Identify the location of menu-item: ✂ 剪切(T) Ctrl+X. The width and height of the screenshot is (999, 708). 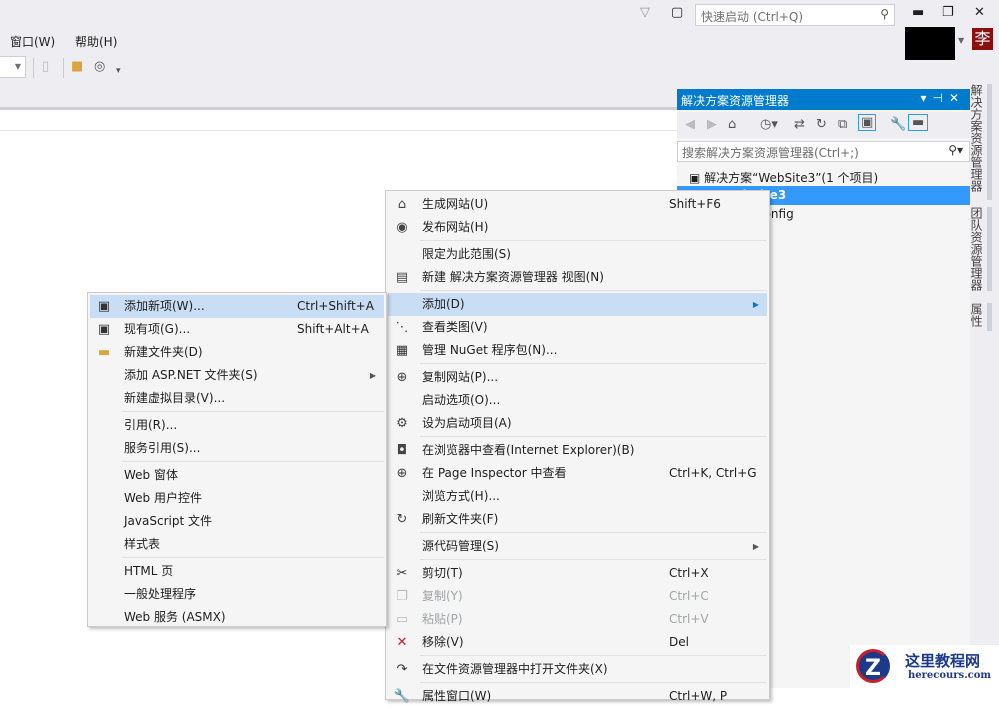
(577, 573).